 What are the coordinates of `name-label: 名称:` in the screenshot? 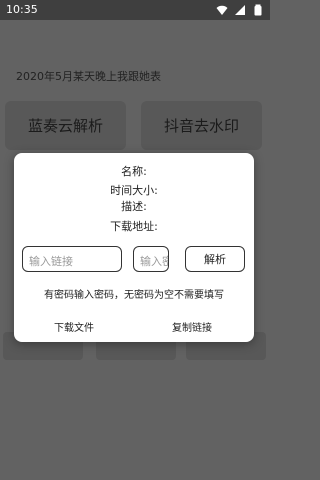 It's located at (134, 171).